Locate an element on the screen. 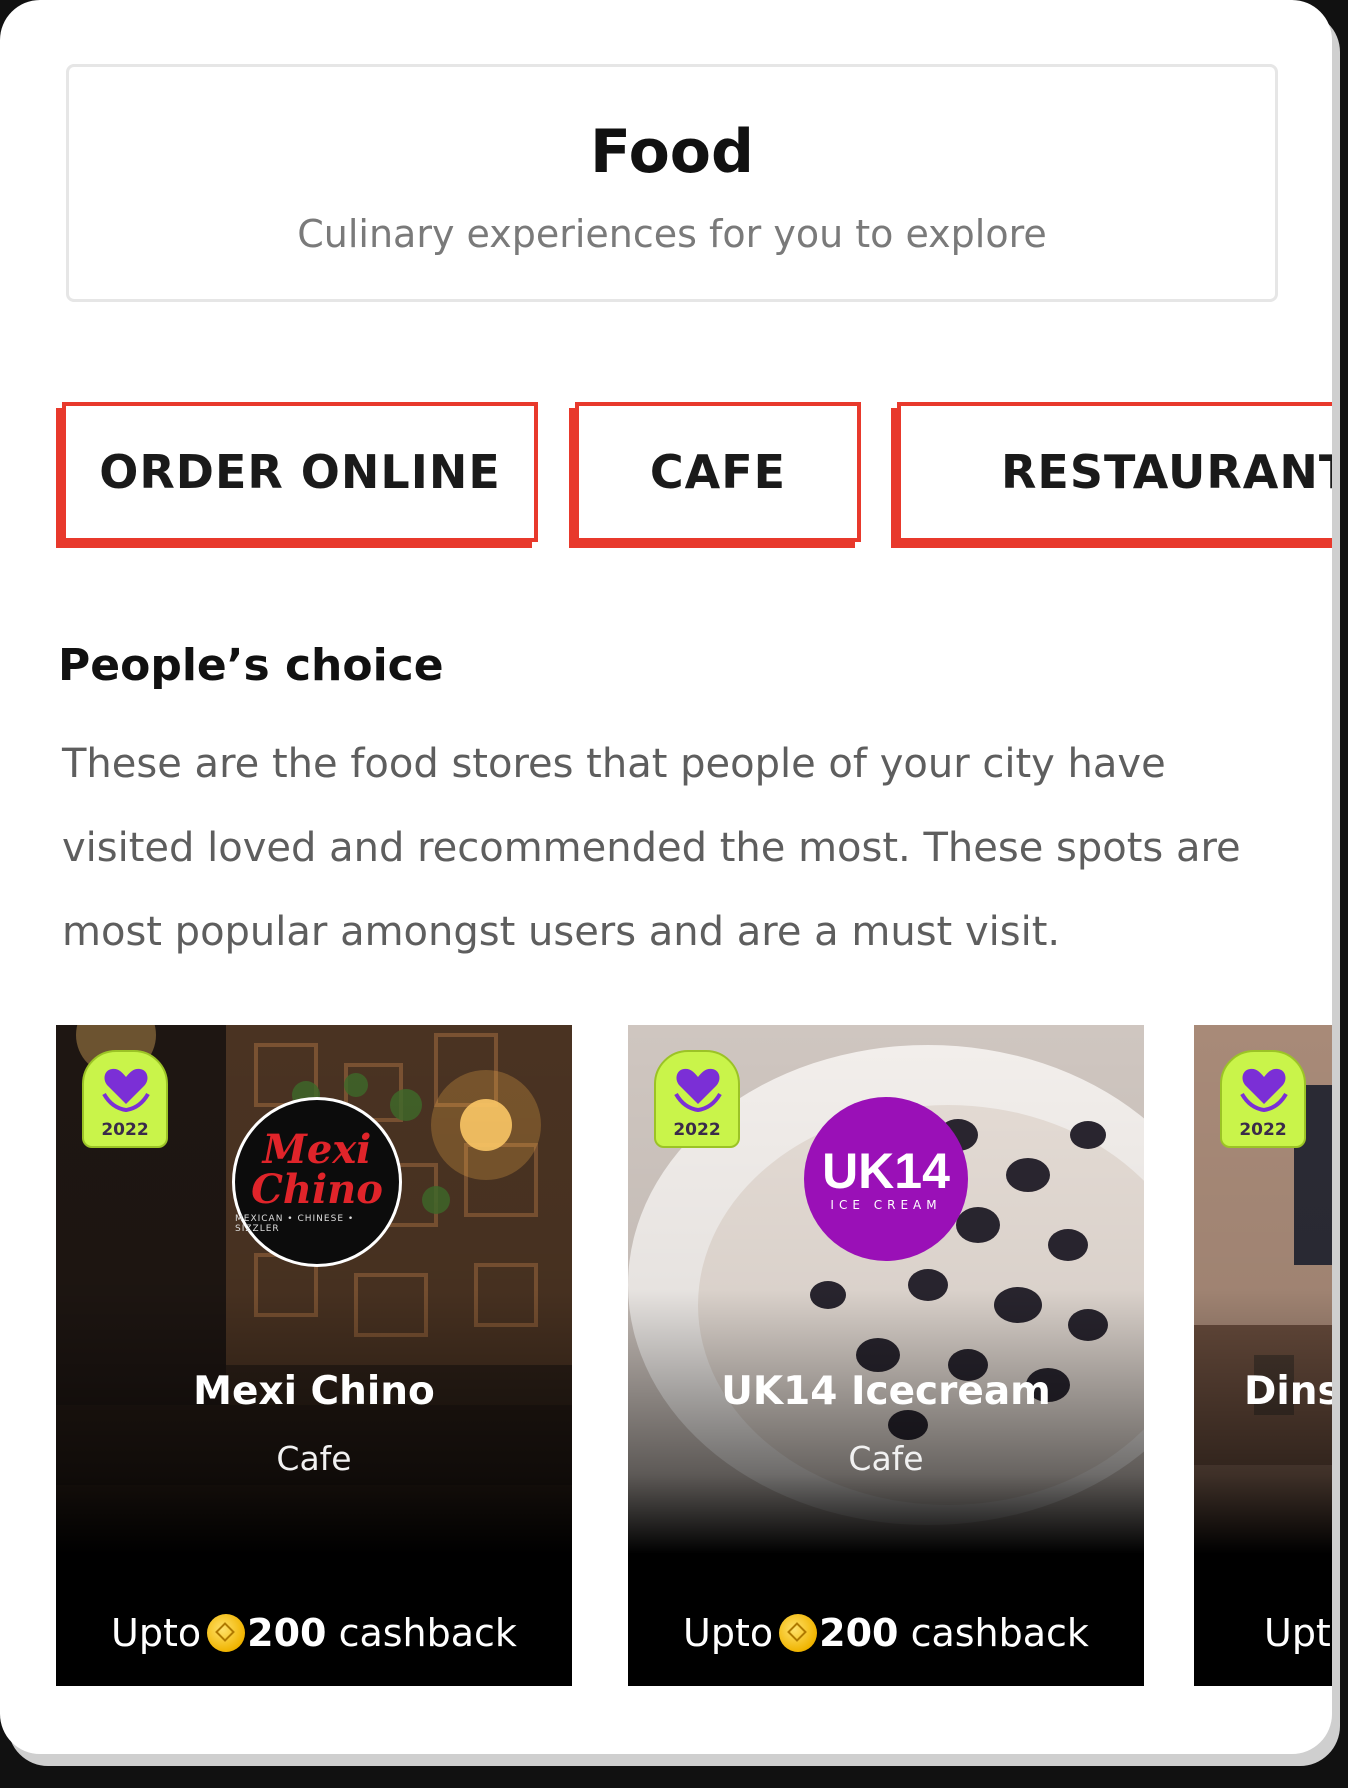 This screenshot has height=1788, width=1348. logo-tagline: ICE CREAM is located at coordinates (886, 1205).